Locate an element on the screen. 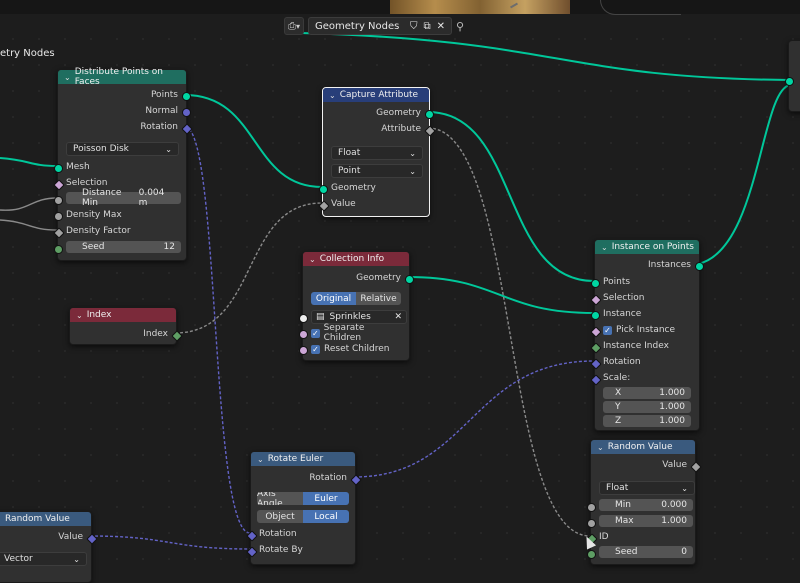  input-label: ID is located at coordinates (604, 537).